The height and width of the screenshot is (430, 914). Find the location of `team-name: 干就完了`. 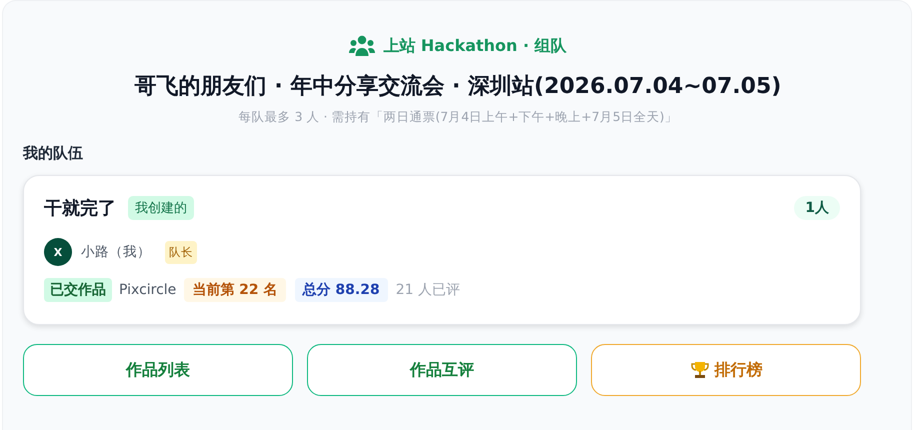

team-name: 干就完了 is located at coordinates (80, 208).